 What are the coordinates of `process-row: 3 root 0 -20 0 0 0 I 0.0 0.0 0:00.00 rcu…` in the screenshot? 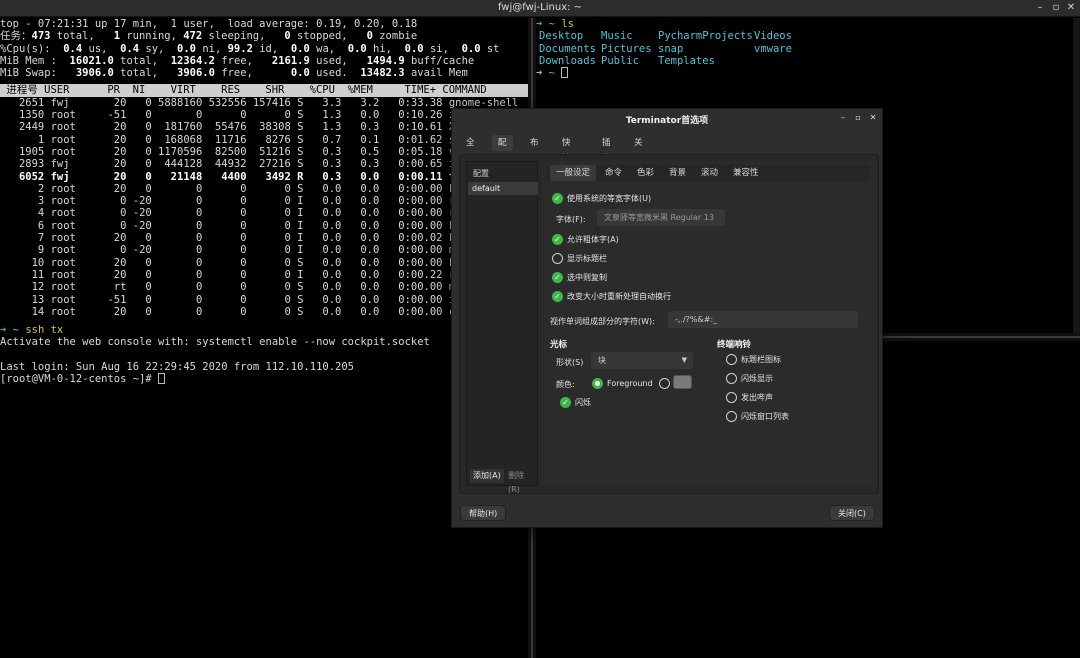 It's located at (243, 201).